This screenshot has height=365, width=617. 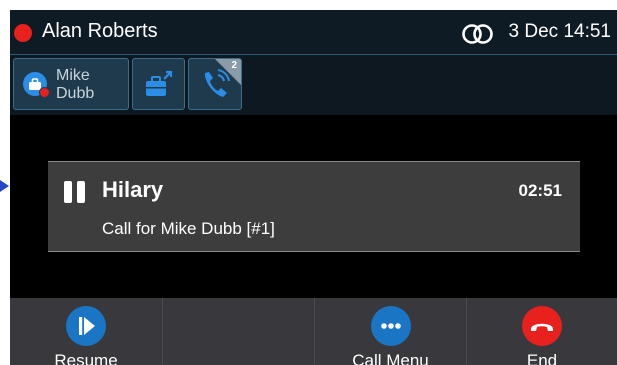 I want to click on transfer-line-key, so click(x=158, y=84).